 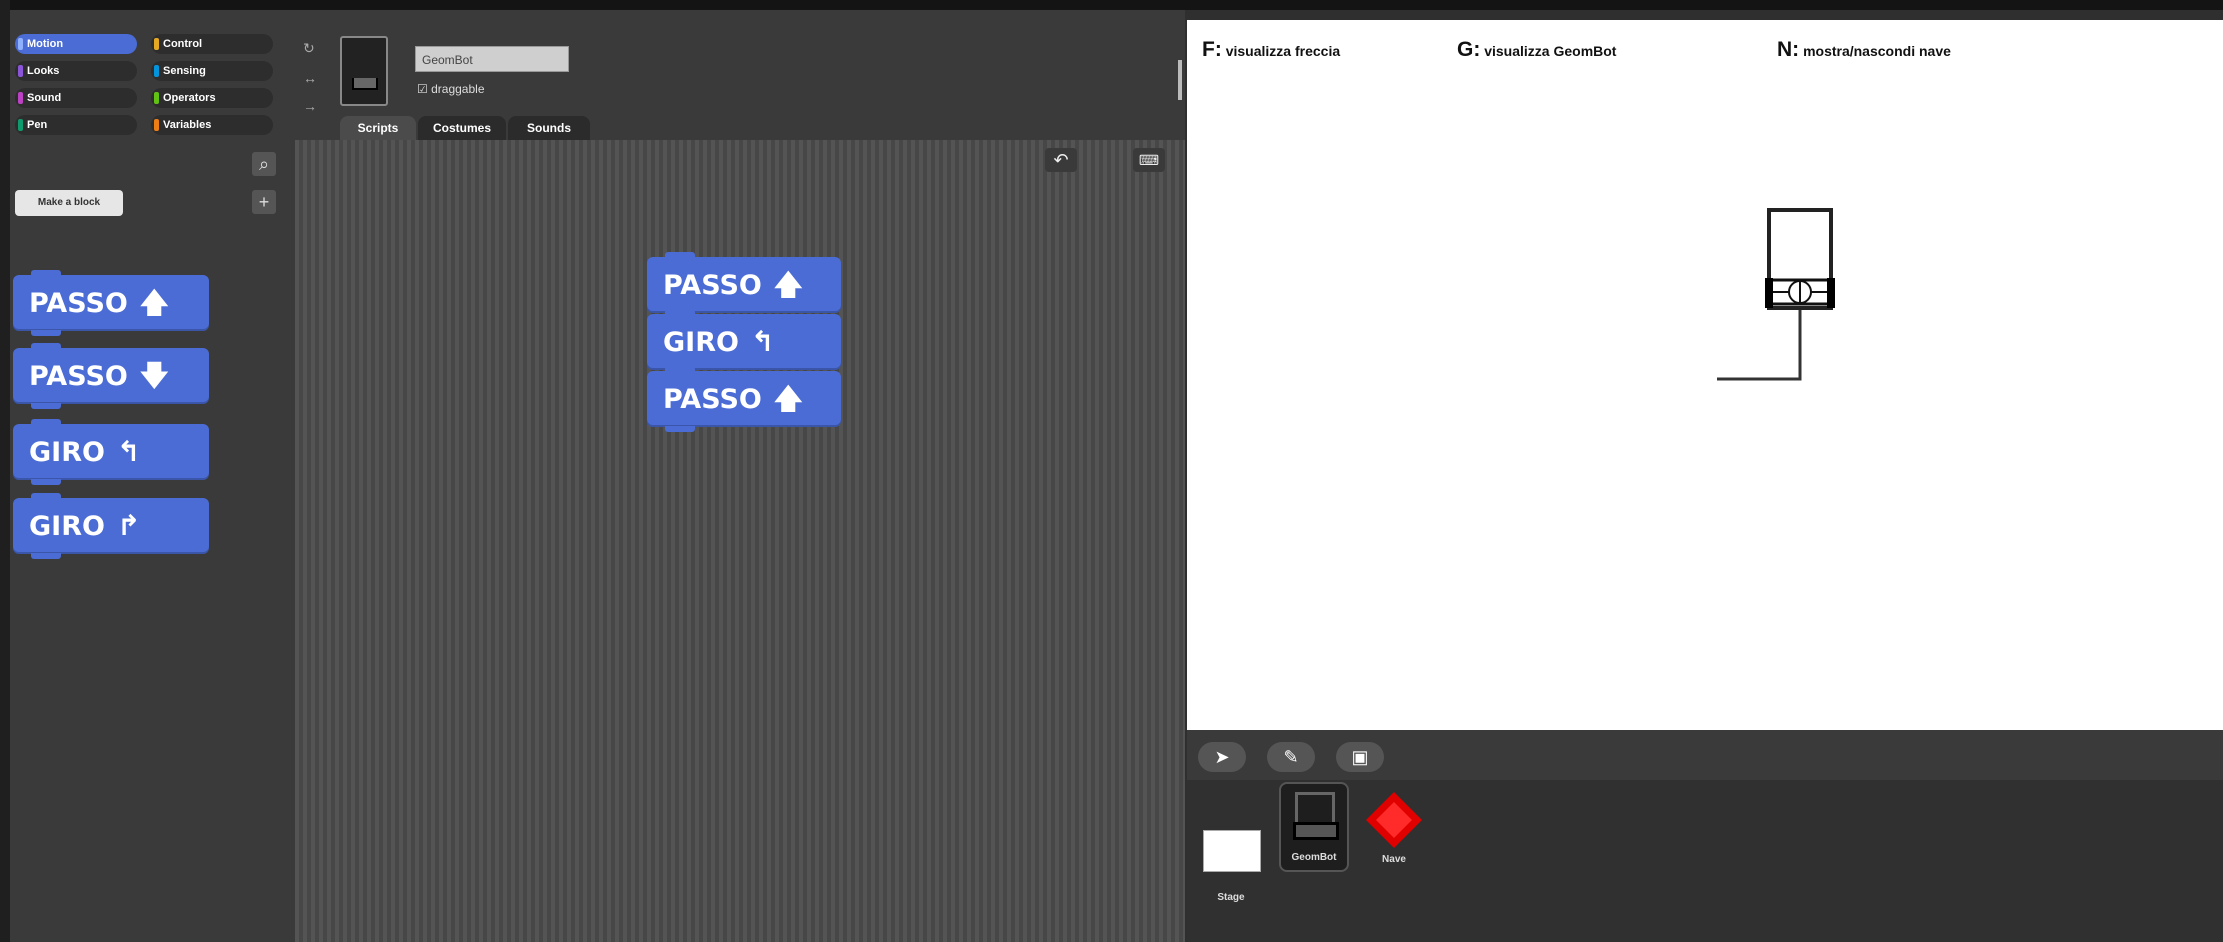 What do you see at coordinates (458, 89) in the screenshot?
I see `draggable-label: draggable` at bounding box center [458, 89].